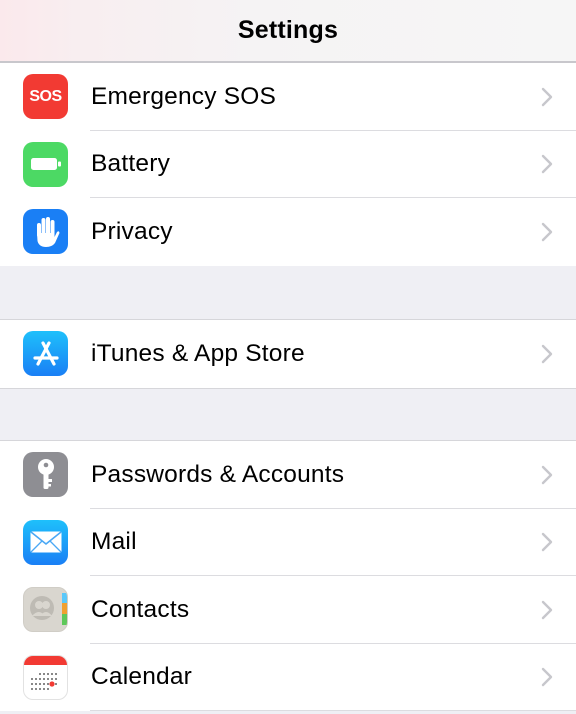 Image resolution: width=576 pixels, height=714 pixels. I want to click on settings-row-battery: Battery, so click(288, 164).